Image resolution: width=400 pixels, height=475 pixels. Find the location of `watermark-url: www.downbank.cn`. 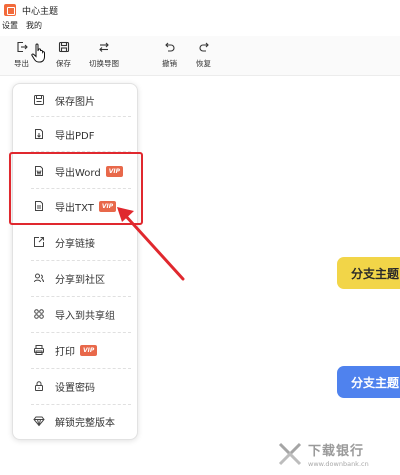

watermark-url: www.downbank.cn is located at coordinates (338, 464).